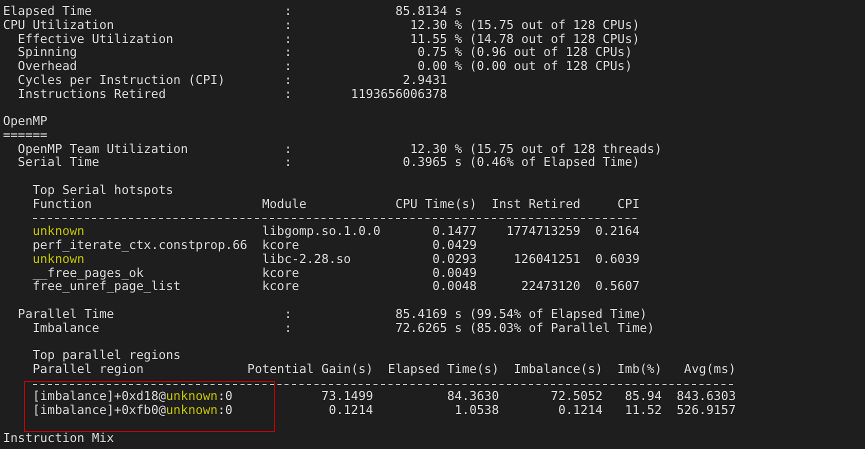  I want to click on metric-detail: s (0.46% of Elapsed Time), so click(547, 163).